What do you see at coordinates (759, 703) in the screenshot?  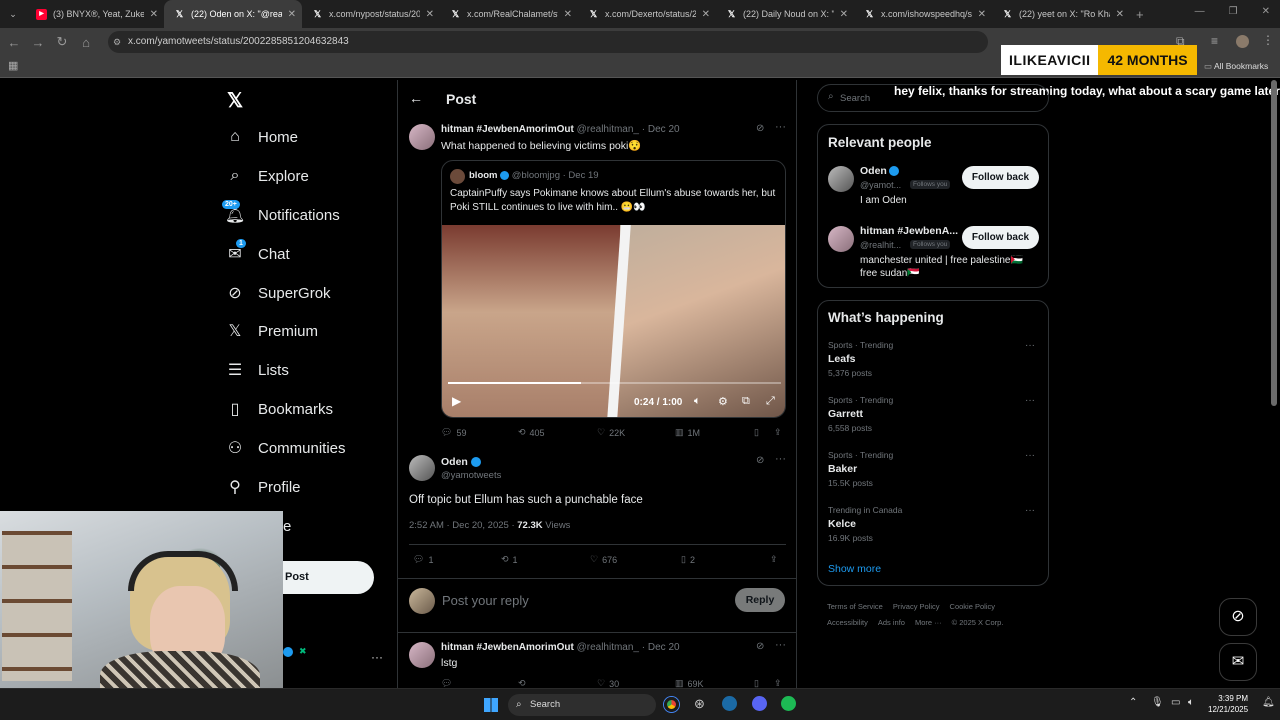 I see `discord-icon` at bounding box center [759, 703].